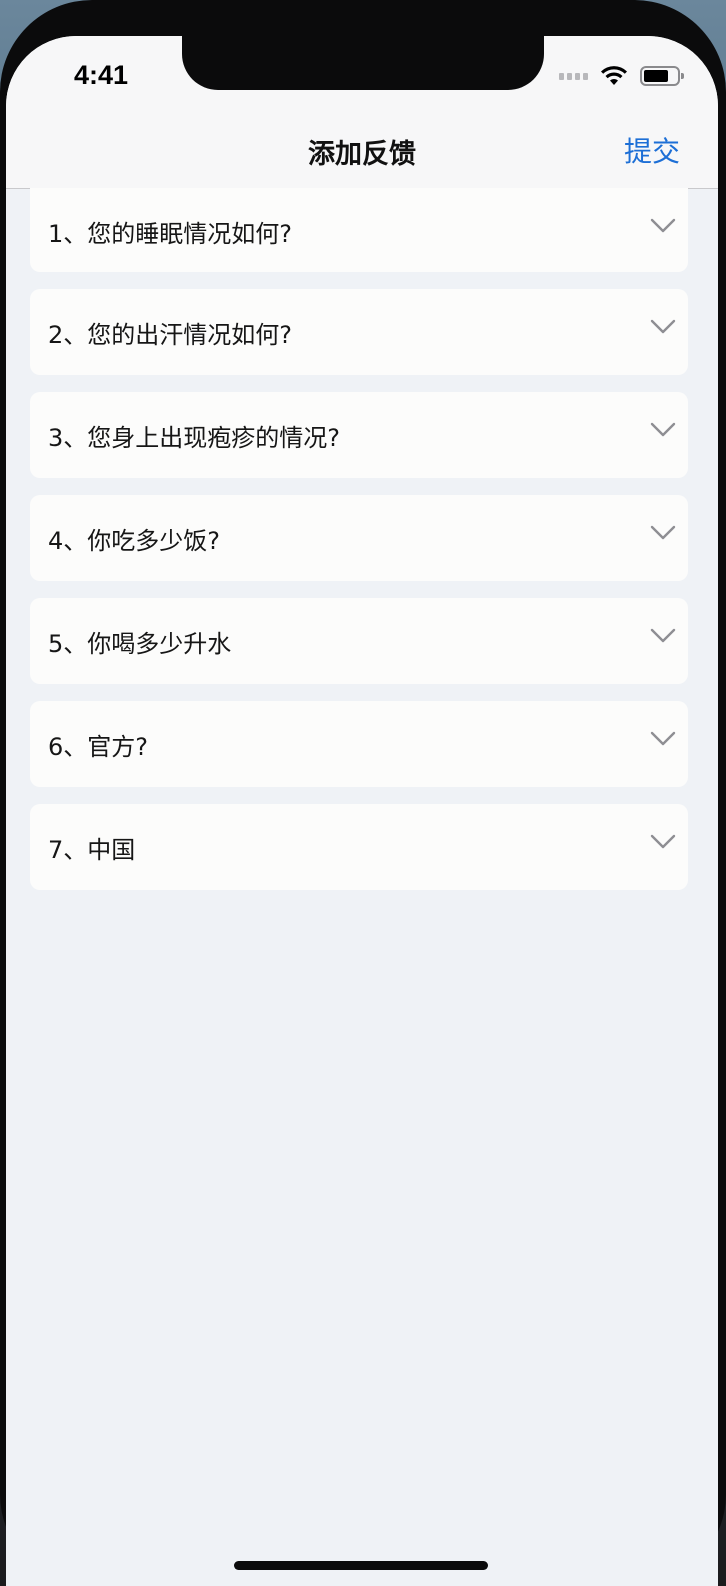 The image size is (726, 1586). Describe the element at coordinates (359, 435) in the screenshot. I see `question-item: 3、您身上出现疱疹的情况?` at that location.